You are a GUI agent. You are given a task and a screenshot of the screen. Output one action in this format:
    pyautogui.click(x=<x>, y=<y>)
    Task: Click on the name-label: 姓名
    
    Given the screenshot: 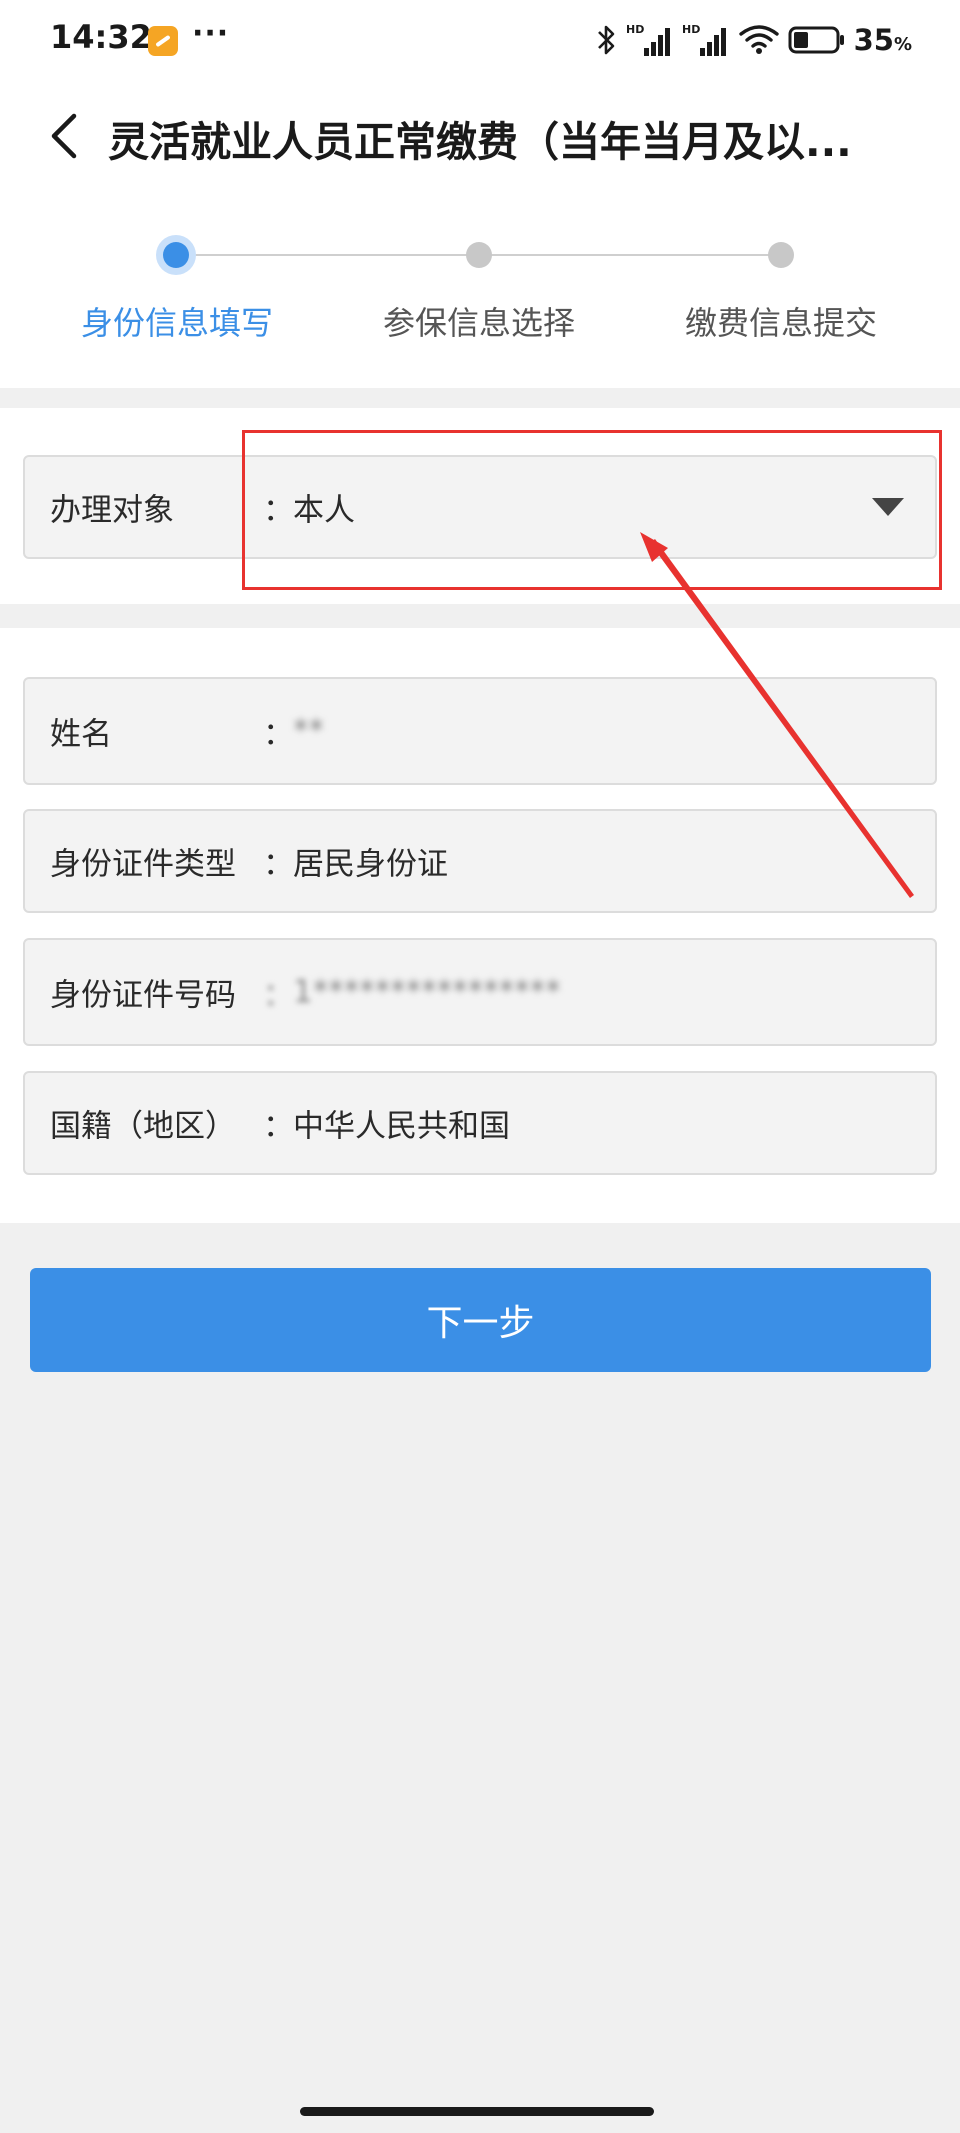 What is the action you would take?
    pyautogui.click(x=81, y=734)
    